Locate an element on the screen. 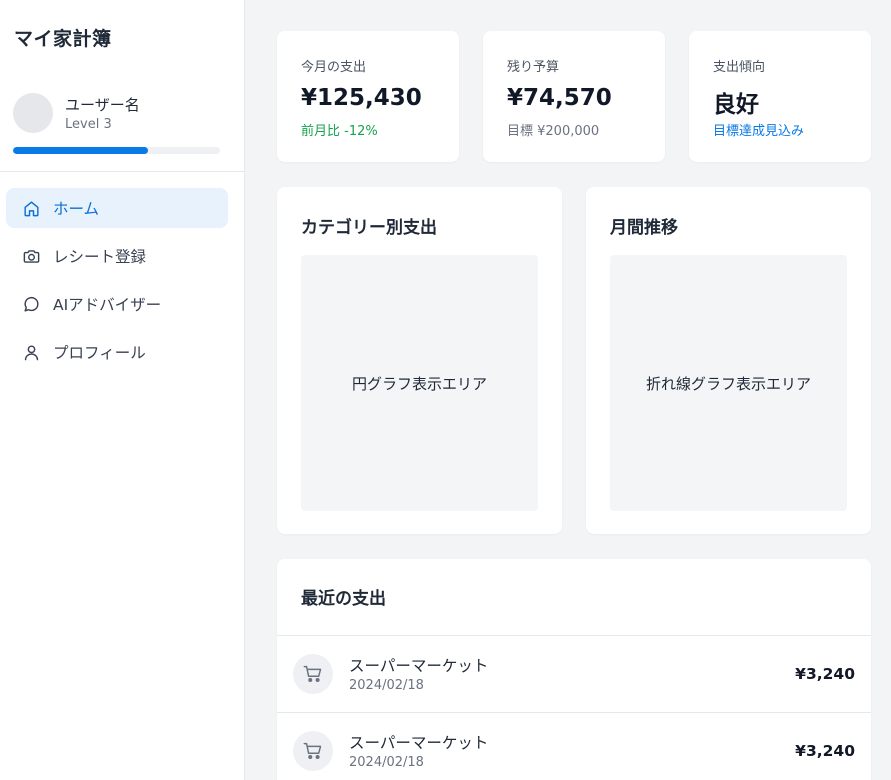 The height and width of the screenshot is (780, 891). sidebar-item-home: ホーム is located at coordinates (117, 208).